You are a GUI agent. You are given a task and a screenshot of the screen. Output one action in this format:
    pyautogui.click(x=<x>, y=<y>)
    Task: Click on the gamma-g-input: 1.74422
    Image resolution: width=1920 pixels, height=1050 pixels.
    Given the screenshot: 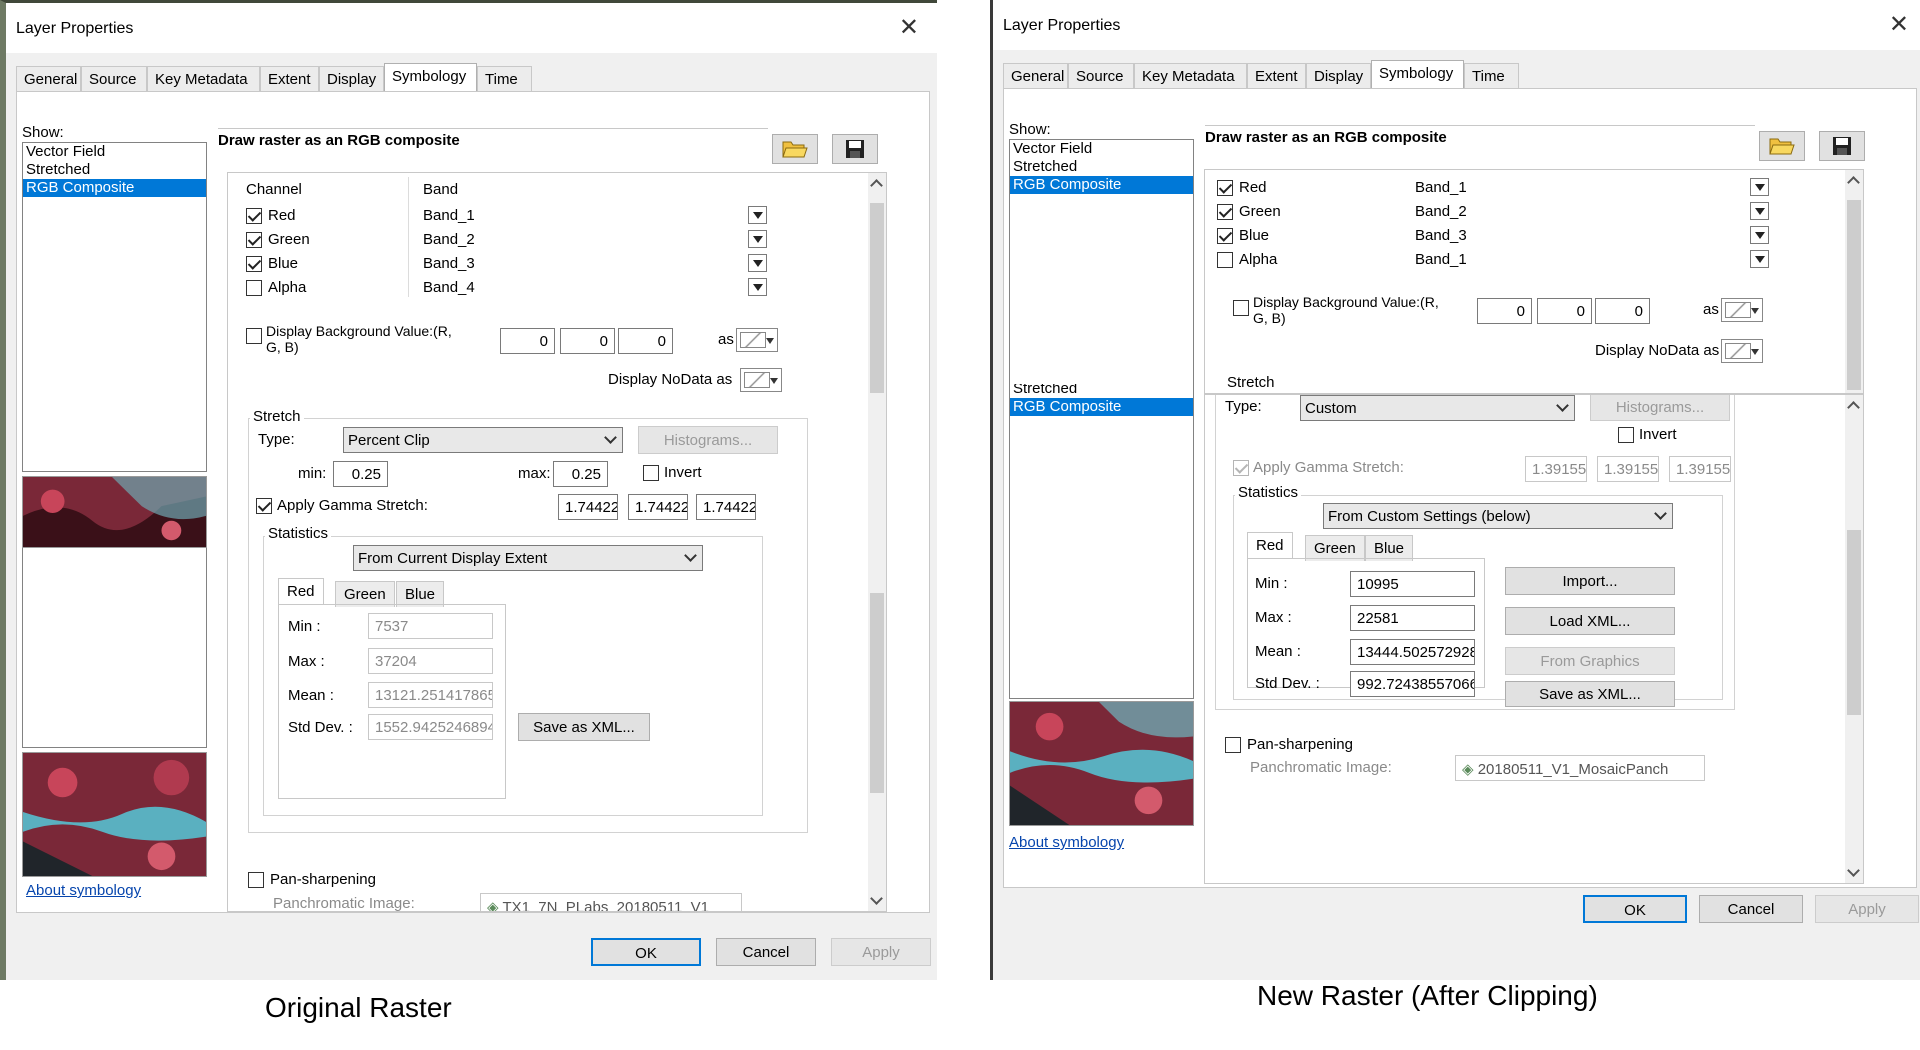 What is the action you would take?
    pyautogui.click(x=658, y=507)
    